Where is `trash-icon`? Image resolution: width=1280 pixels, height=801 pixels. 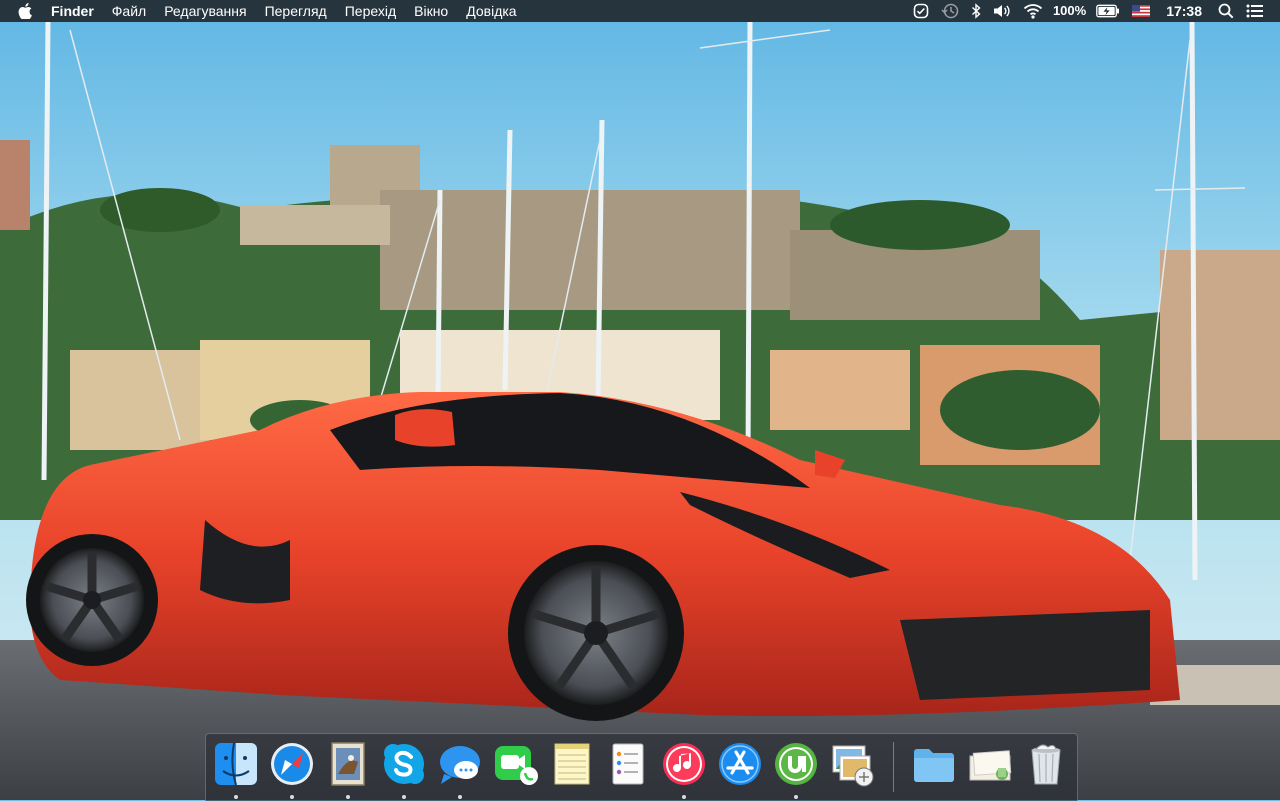
trash-icon is located at coordinates (1046, 764).